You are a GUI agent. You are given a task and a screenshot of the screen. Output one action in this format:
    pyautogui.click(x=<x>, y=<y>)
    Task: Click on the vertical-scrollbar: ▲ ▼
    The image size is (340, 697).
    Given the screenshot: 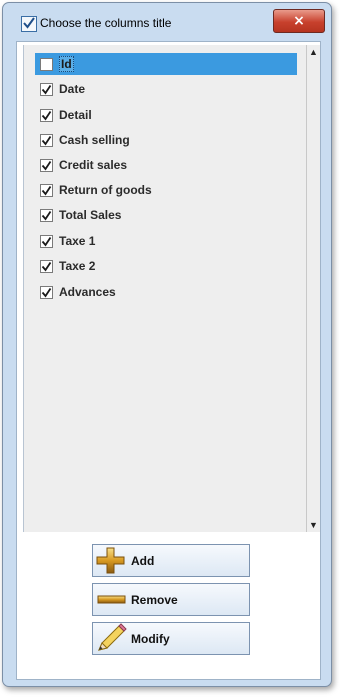 What is the action you would take?
    pyautogui.click(x=313, y=288)
    